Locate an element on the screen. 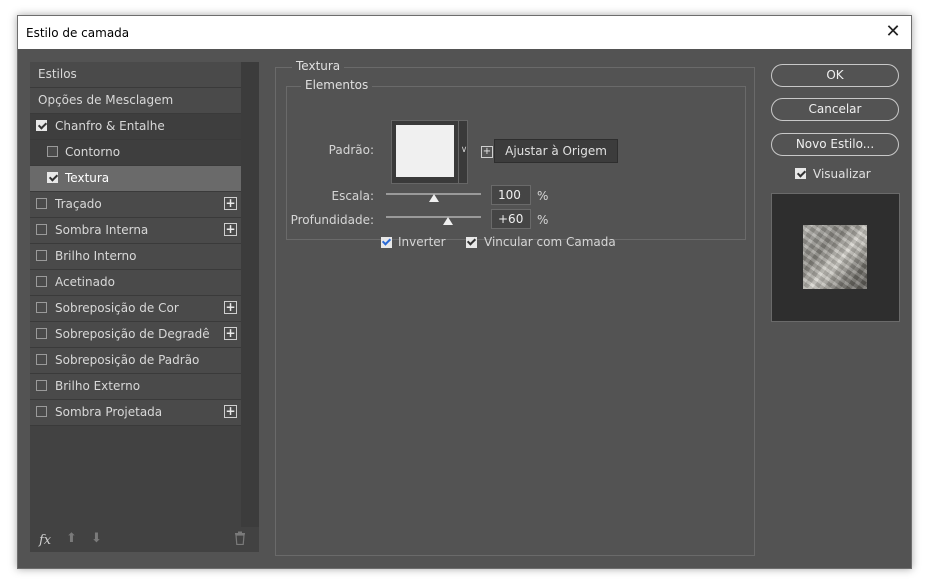  sidebar-item-sobreposicao-de-cor: Sobreposição de Cor + is located at coordinates (135, 309).